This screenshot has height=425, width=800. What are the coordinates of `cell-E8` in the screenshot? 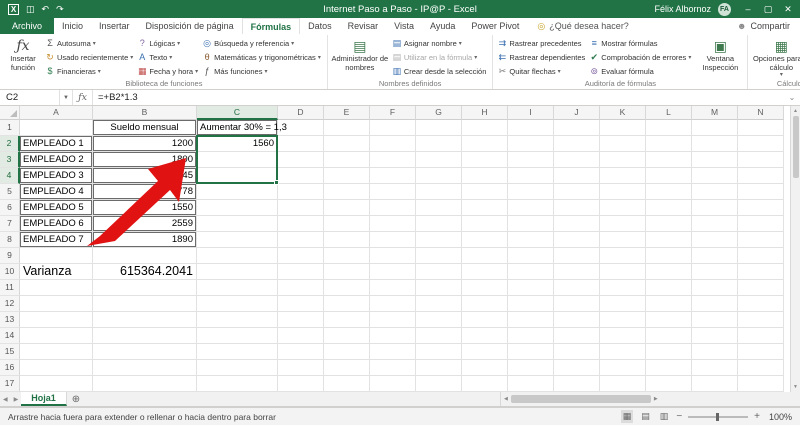 It's located at (347, 240).